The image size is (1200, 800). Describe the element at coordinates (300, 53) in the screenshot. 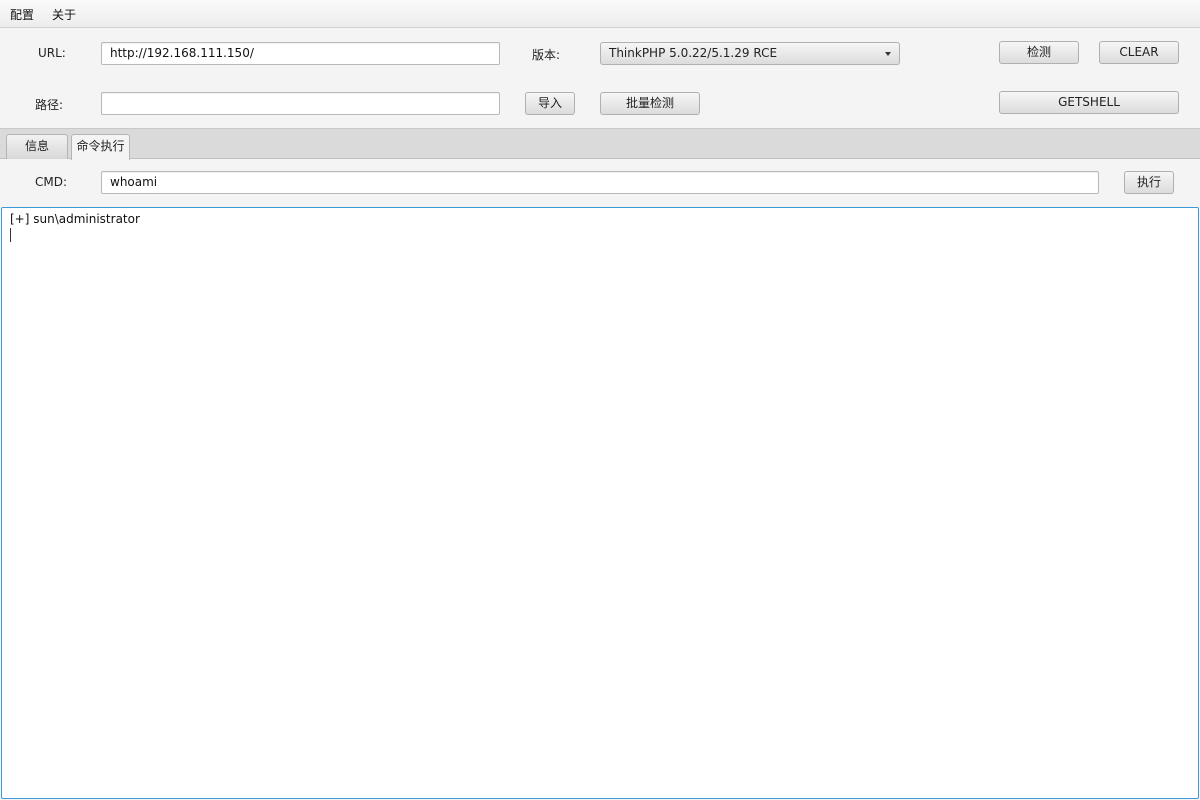

I see `url-input: http://192.168.111.150/` at that location.